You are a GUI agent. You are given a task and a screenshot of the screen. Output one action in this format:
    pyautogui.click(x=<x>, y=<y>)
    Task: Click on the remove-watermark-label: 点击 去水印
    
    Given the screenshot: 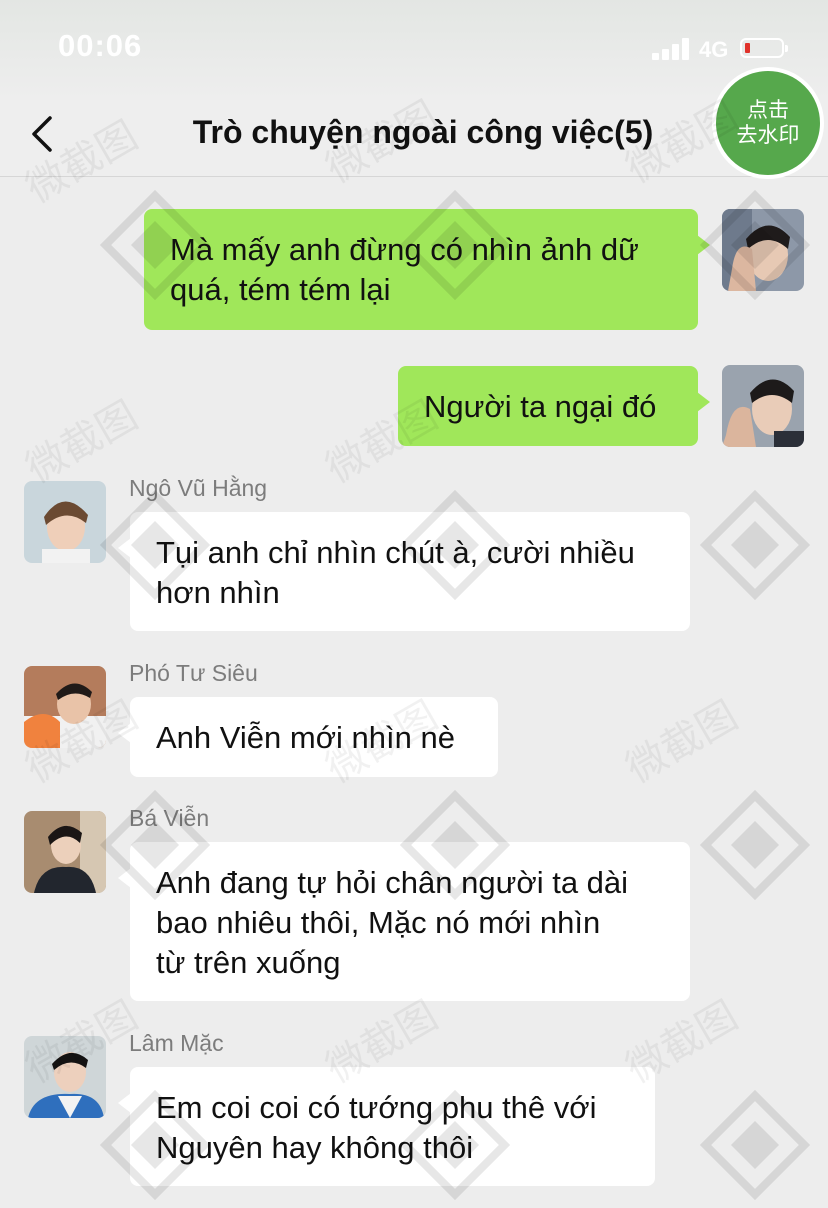 What is the action you would take?
    pyautogui.click(x=768, y=123)
    